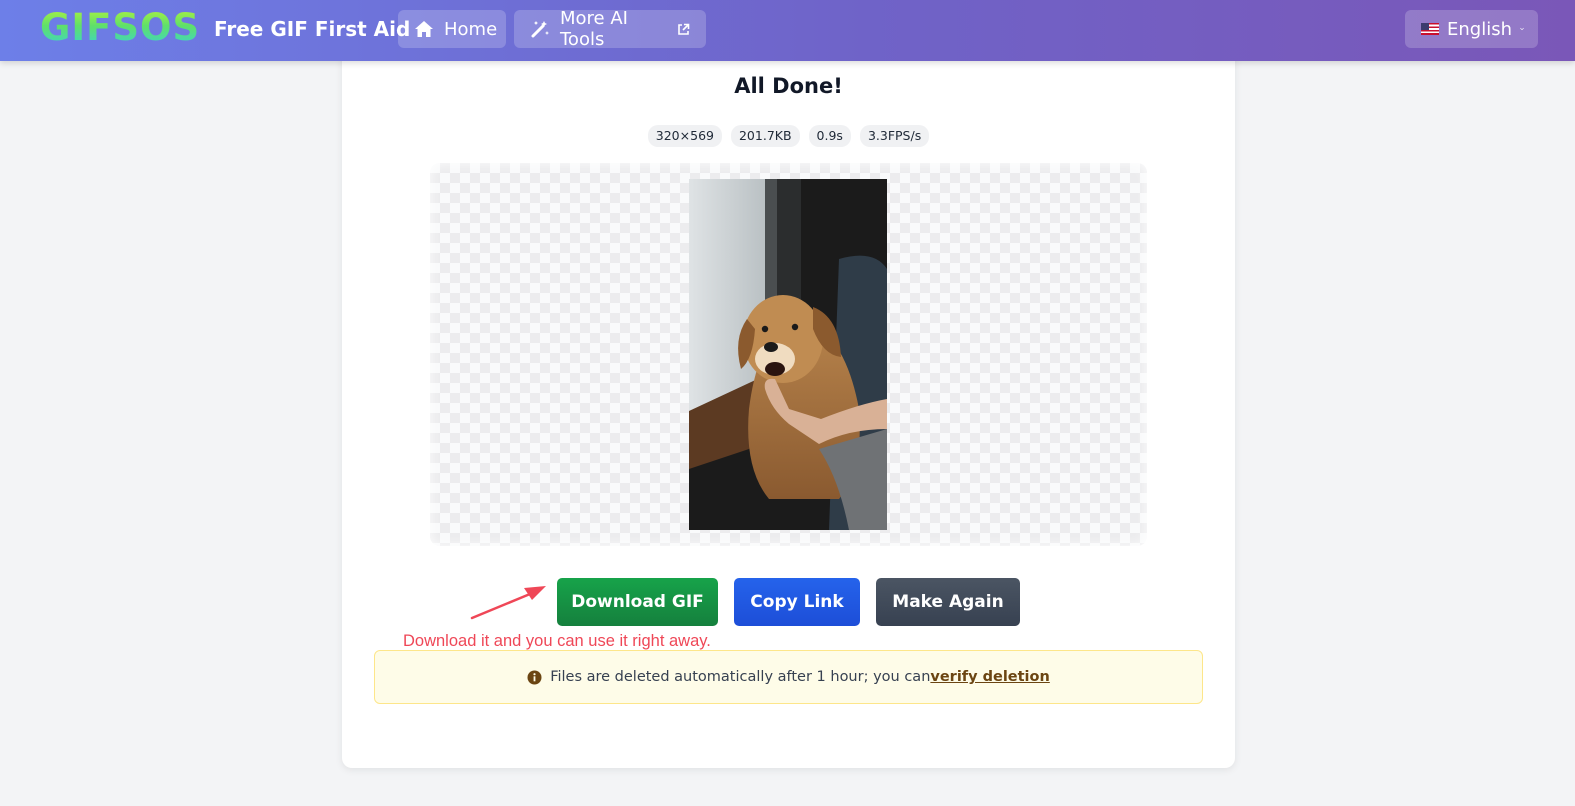  What do you see at coordinates (594, 29) in the screenshot?
I see `more-ai-tools-label: More AI Tools` at bounding box center [594, 29].